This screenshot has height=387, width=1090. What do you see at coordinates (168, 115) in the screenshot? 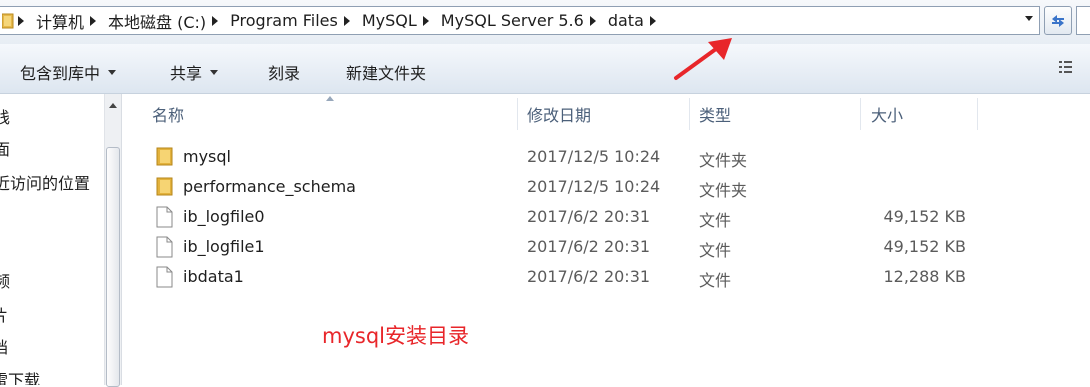
I see `column-header-name-label: 名称` at bounding box center [168, 115].